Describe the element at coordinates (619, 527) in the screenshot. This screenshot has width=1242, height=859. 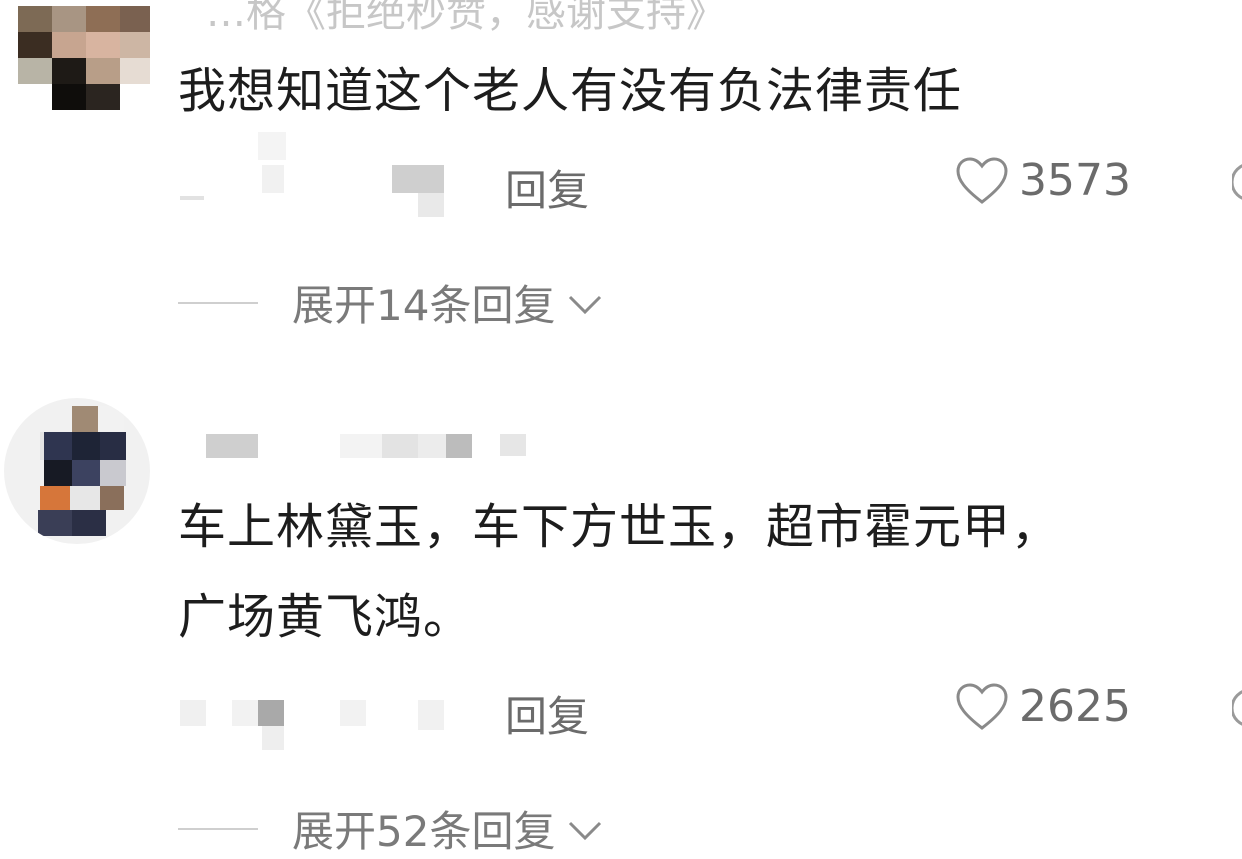
I see `comment-text-line-1: 车上林黛玉，车下方世玉，超市霍元甲，` at that location.